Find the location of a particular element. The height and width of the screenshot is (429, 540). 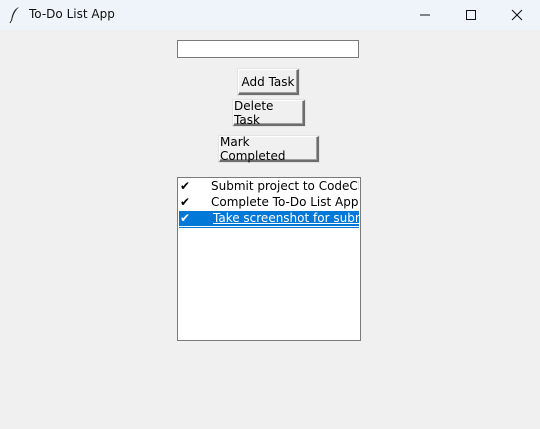

mark-completed-button: Mark Completed is located at coordinates (269, 149).